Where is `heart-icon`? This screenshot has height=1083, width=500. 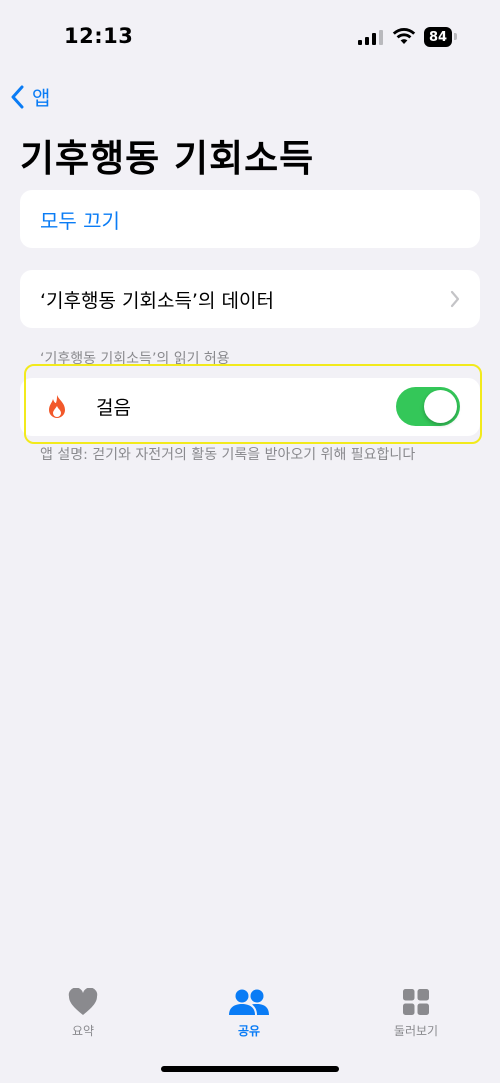 heart-icon is located at coordinates (83, 1001).